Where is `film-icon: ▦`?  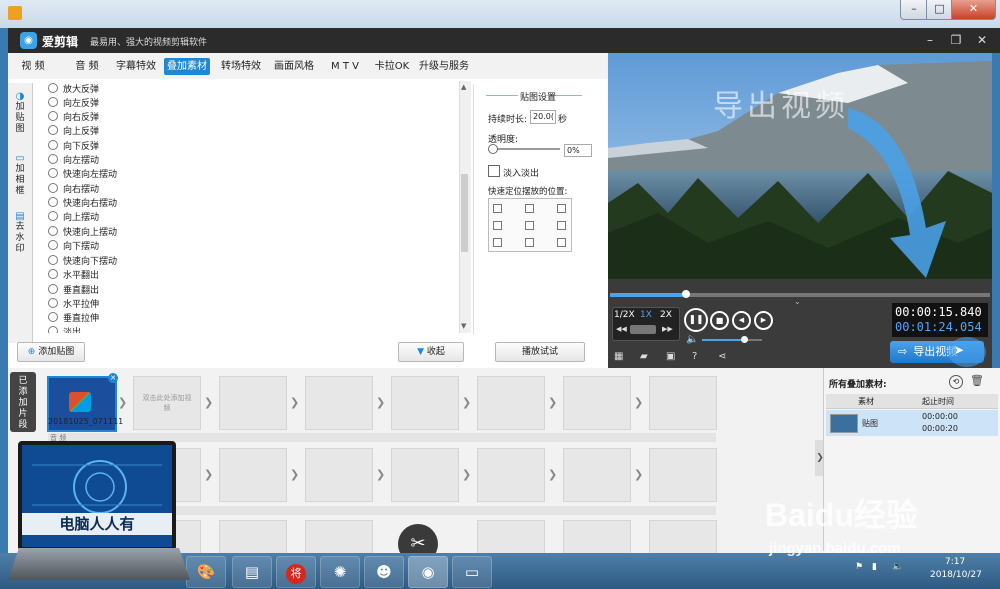
film-icon: ▦ is located at coordinates (618, 356).